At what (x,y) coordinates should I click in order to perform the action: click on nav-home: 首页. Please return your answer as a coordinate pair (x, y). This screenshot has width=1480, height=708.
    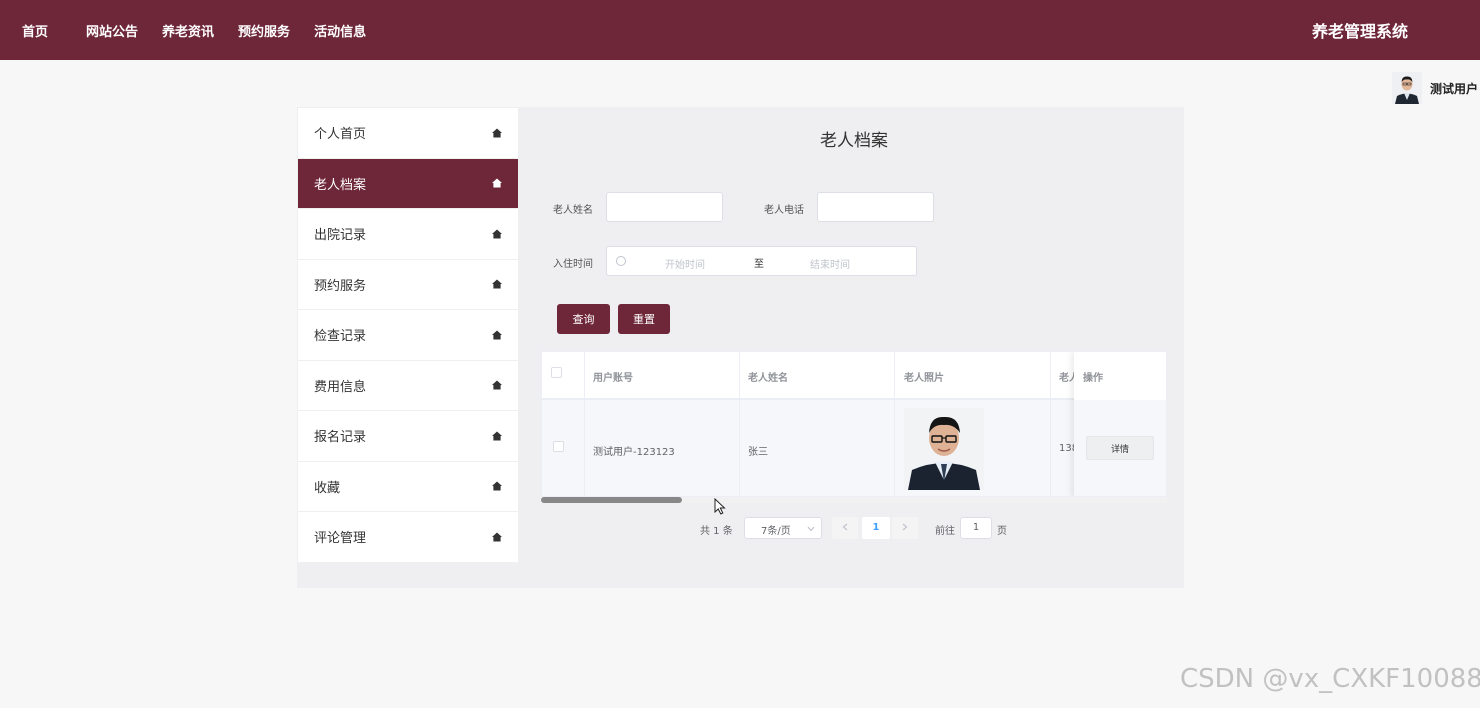
    Looking at the image, I should click on (35, 30).